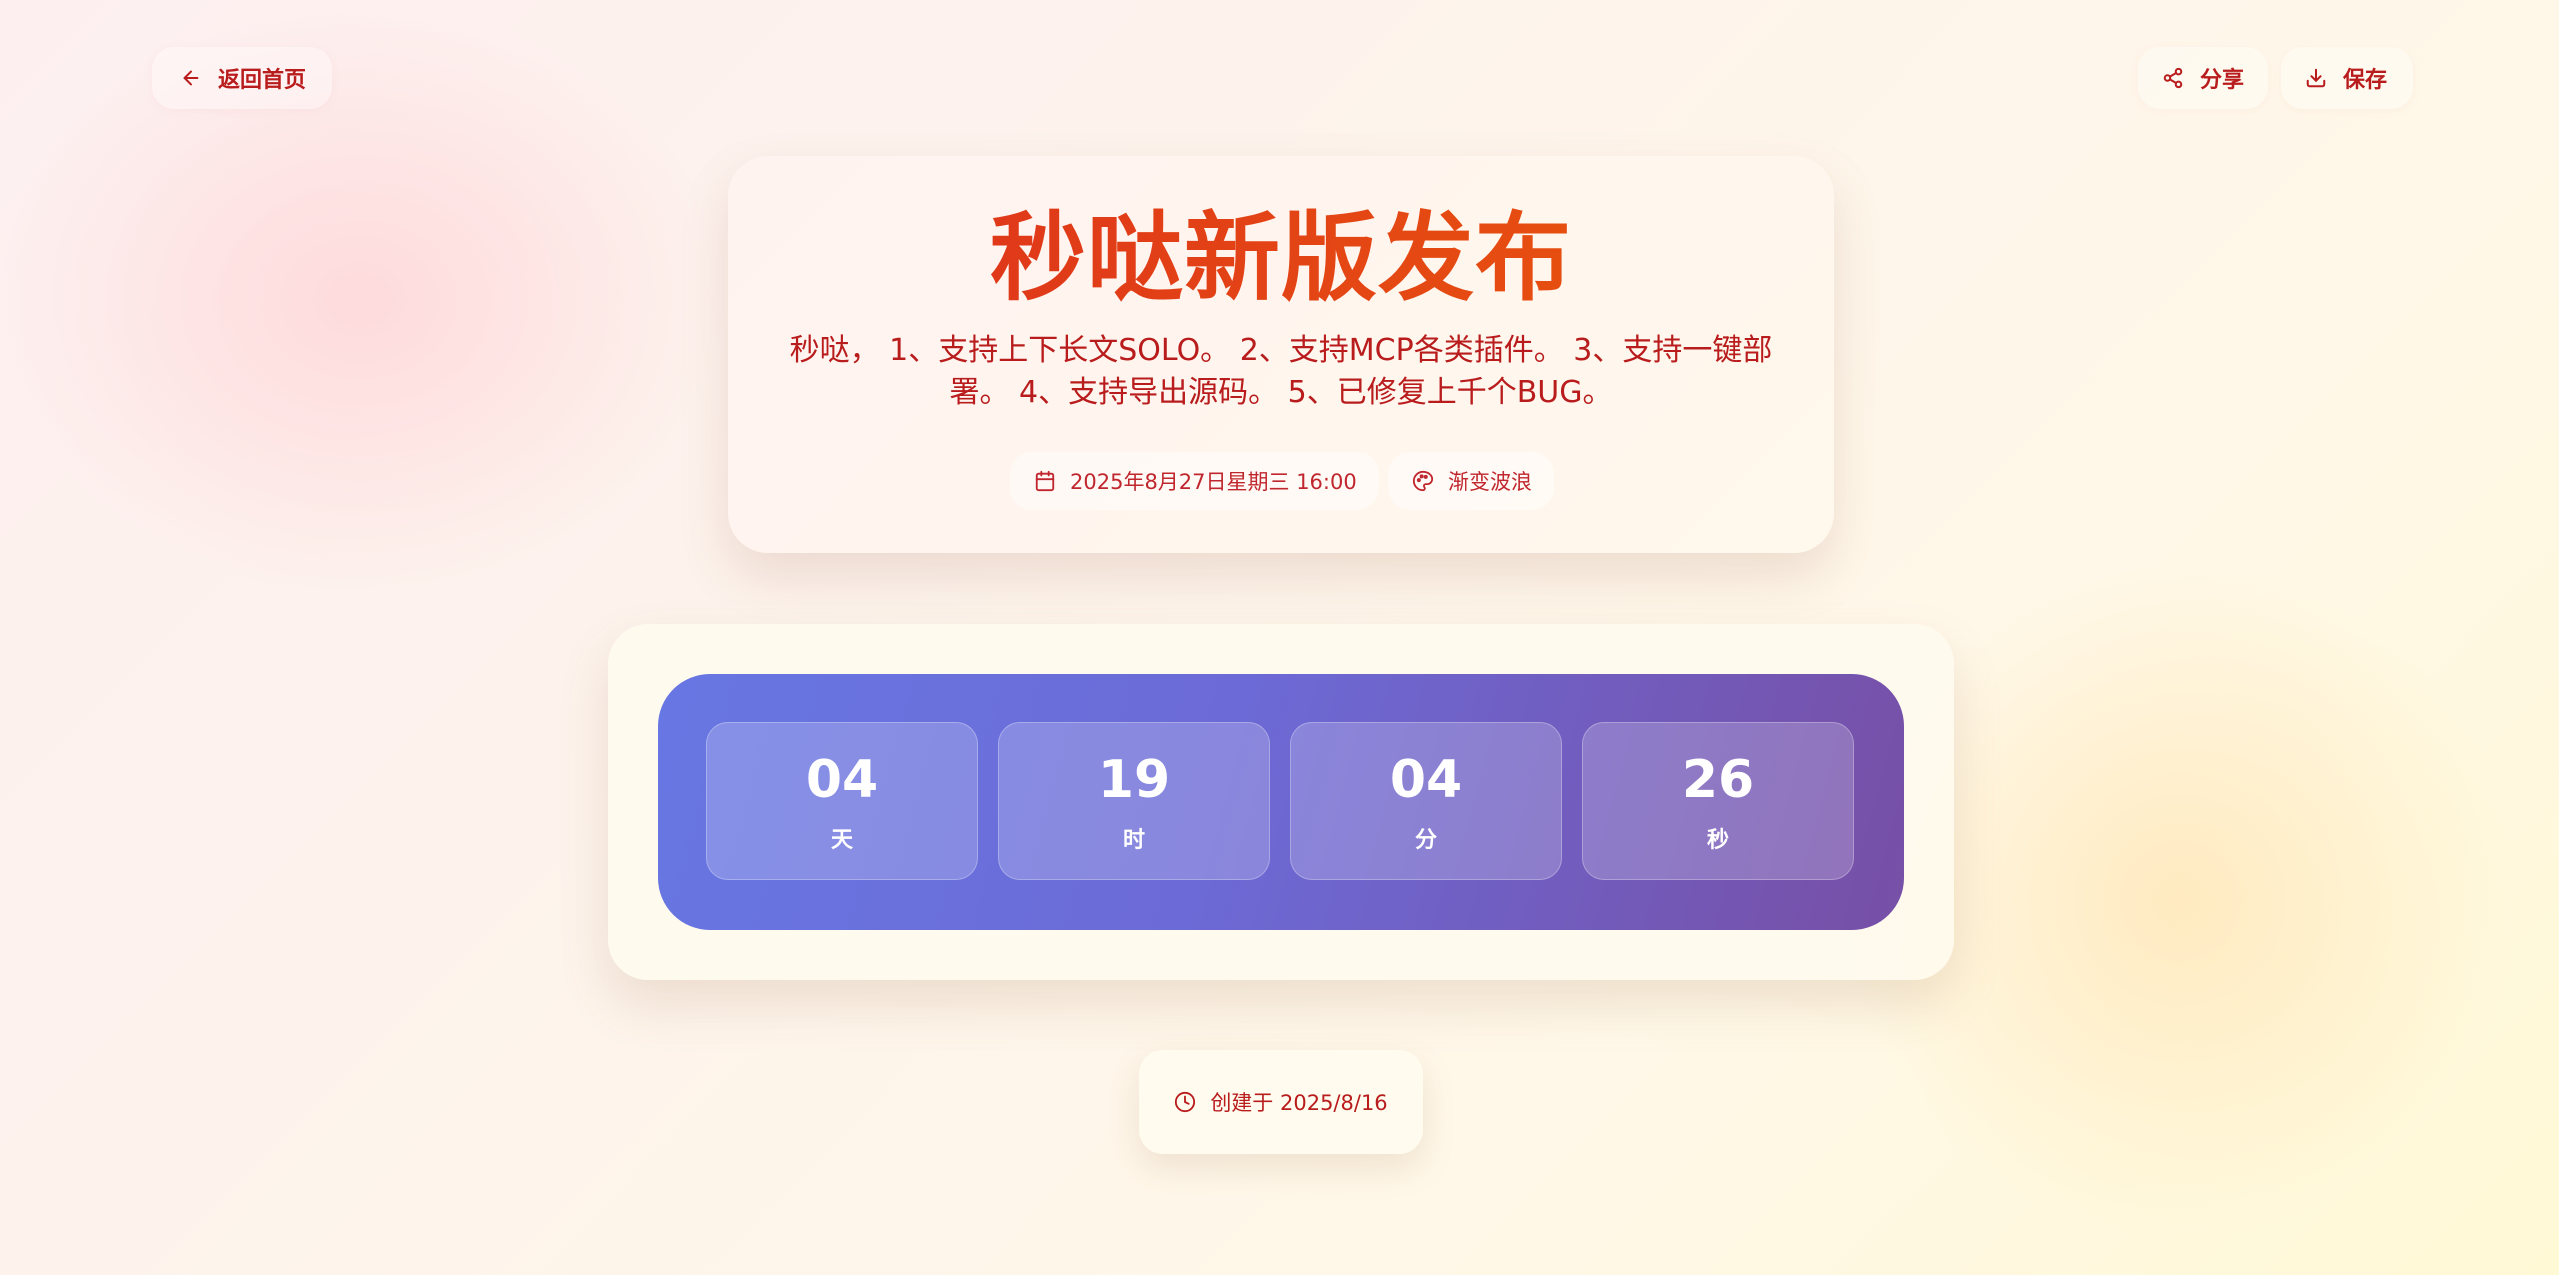 Image resolution: width=2559 pixels, height=1275 pixels. Describe the element at coordinates (262, 80) in the screenshot. I see `back-home-label: 返回首页` at that location.